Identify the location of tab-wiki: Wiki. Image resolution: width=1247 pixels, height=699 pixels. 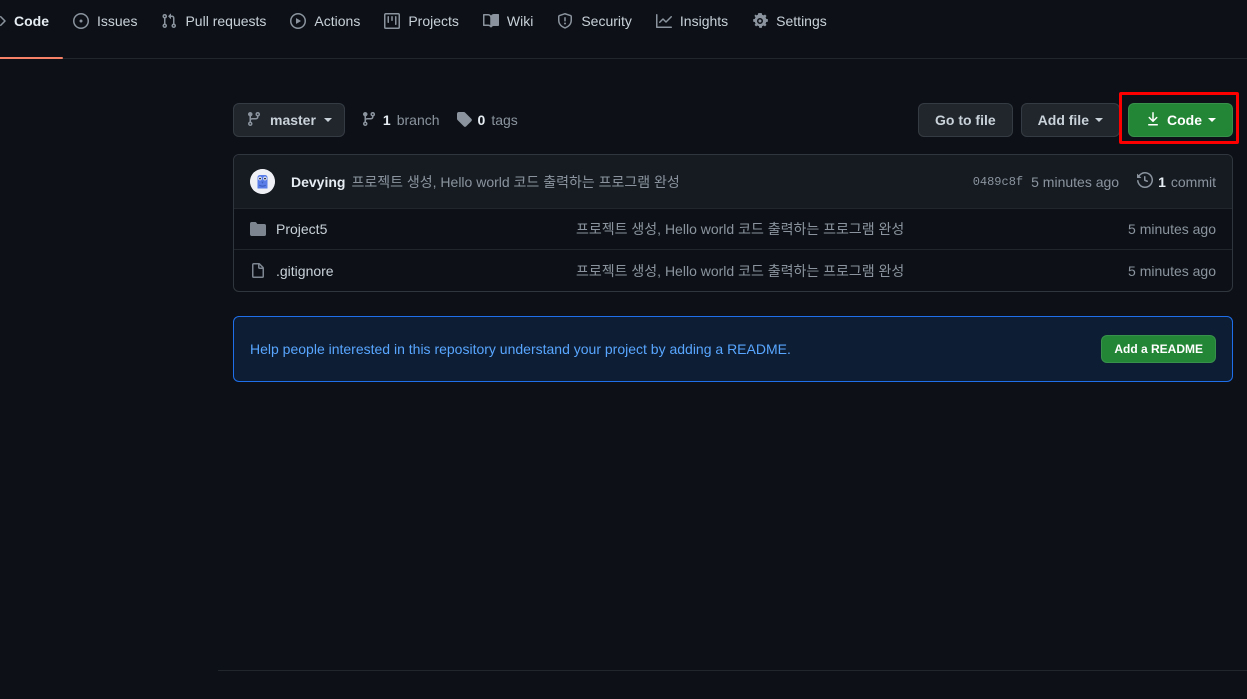
(512, 33).